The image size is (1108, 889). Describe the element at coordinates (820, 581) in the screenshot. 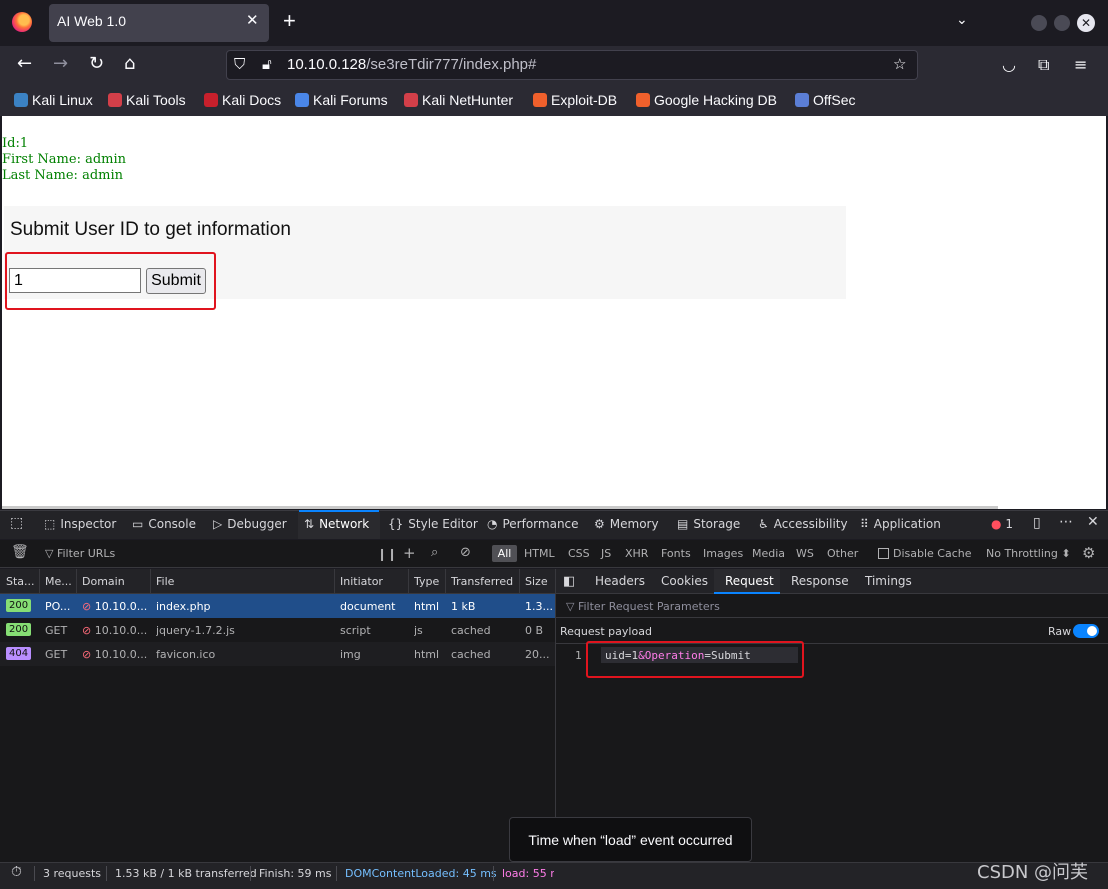

I see `tab-response: Response` at that location.